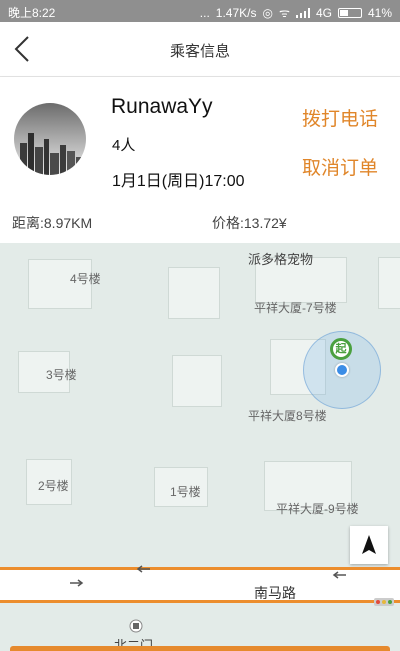 The width and height of the screenshot is (400, 651). What do you see at coordinates (349, 12) in the screenshot?
I see `battery-icon` at bounding box center [349, 12].